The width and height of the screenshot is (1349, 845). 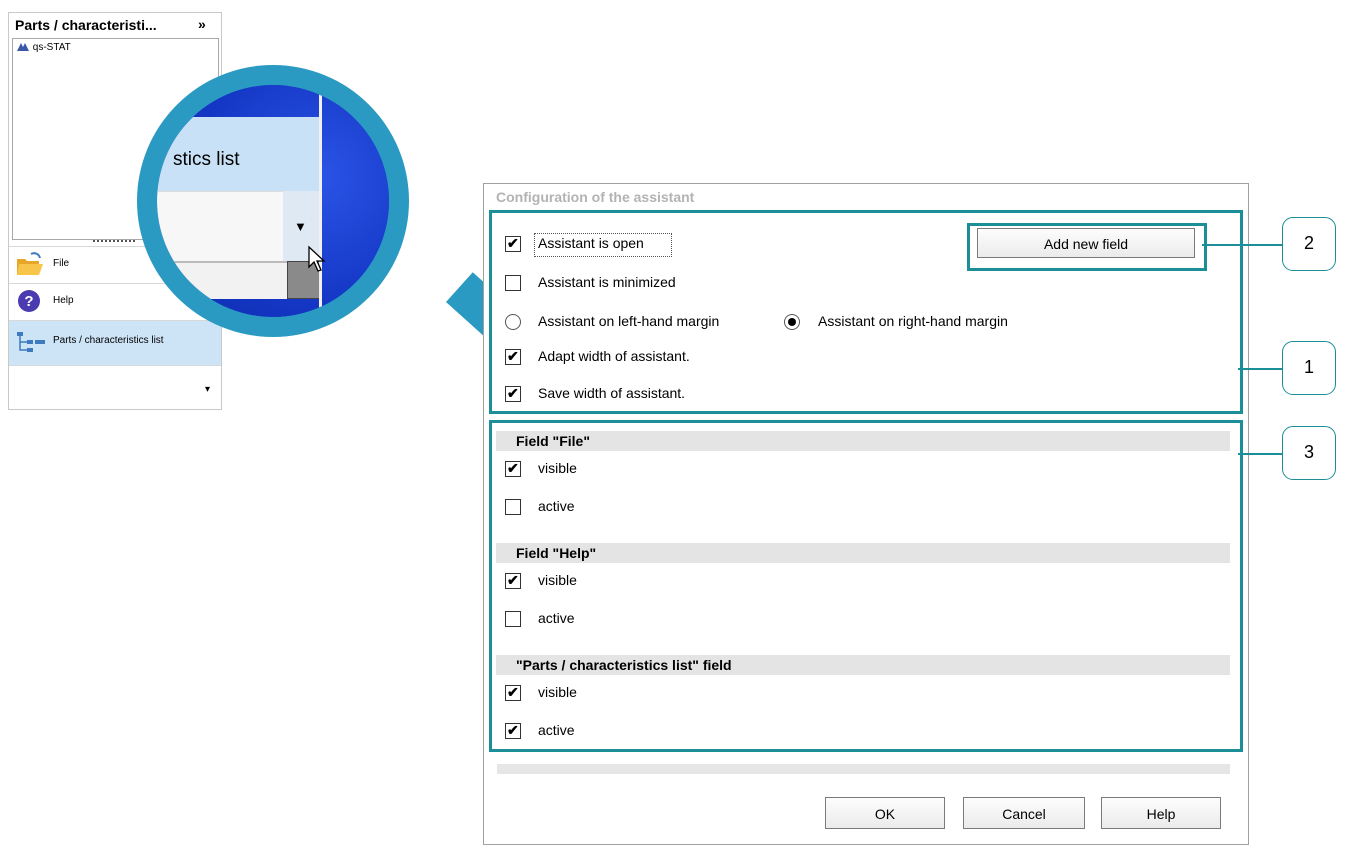 I want to click on dialog-scrollbar, so click(x=863, y=769).